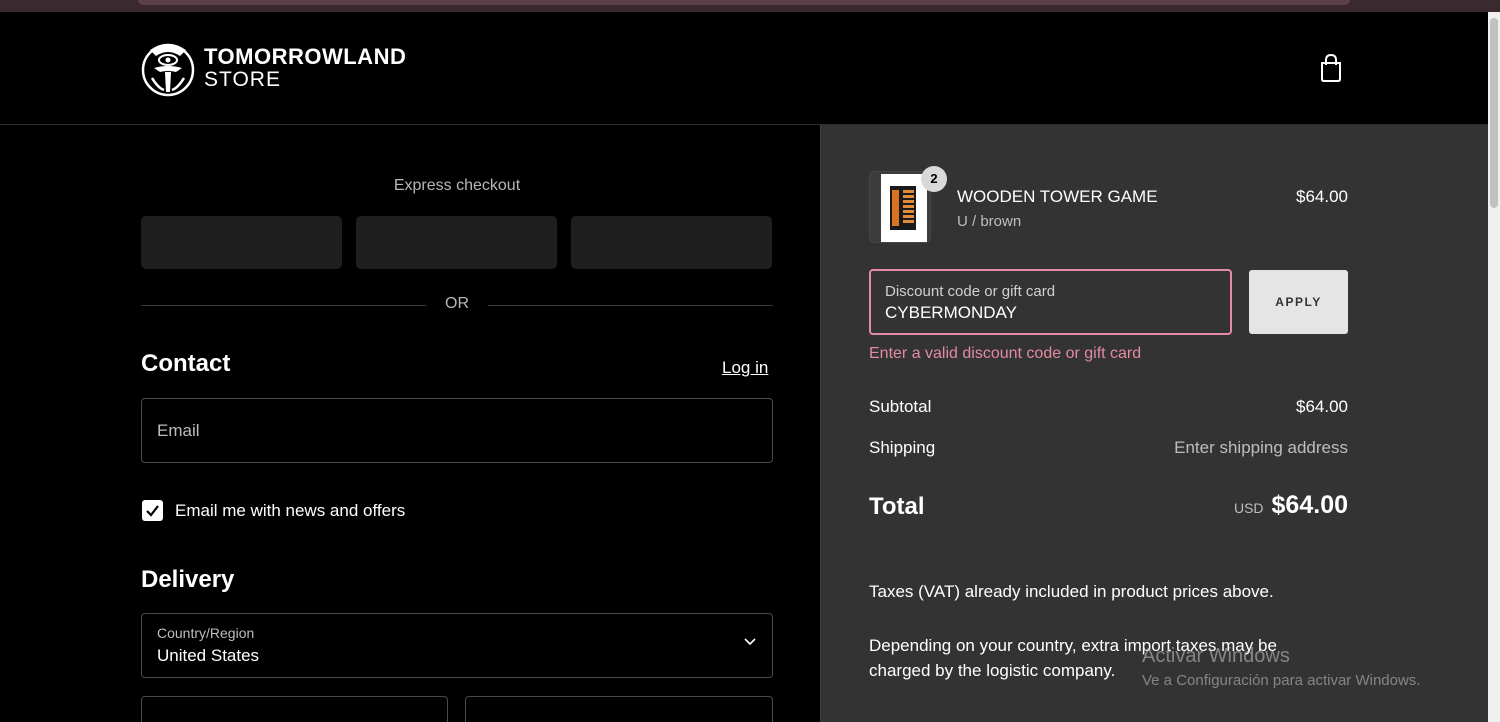 The width and height of the screenshot is (1500, 722). What do you see at coordinates (1494, 113) in the screenshot?
I see `scrollbar-thumb` at bounding box center [1494, 113].